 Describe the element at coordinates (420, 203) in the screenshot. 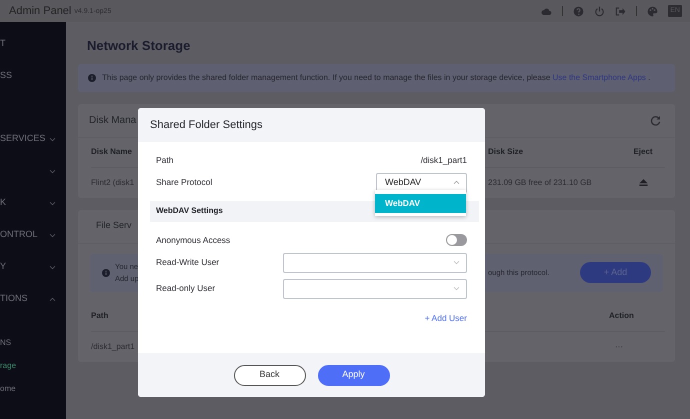

I see `dropdown-option: WebDAV` at that location.